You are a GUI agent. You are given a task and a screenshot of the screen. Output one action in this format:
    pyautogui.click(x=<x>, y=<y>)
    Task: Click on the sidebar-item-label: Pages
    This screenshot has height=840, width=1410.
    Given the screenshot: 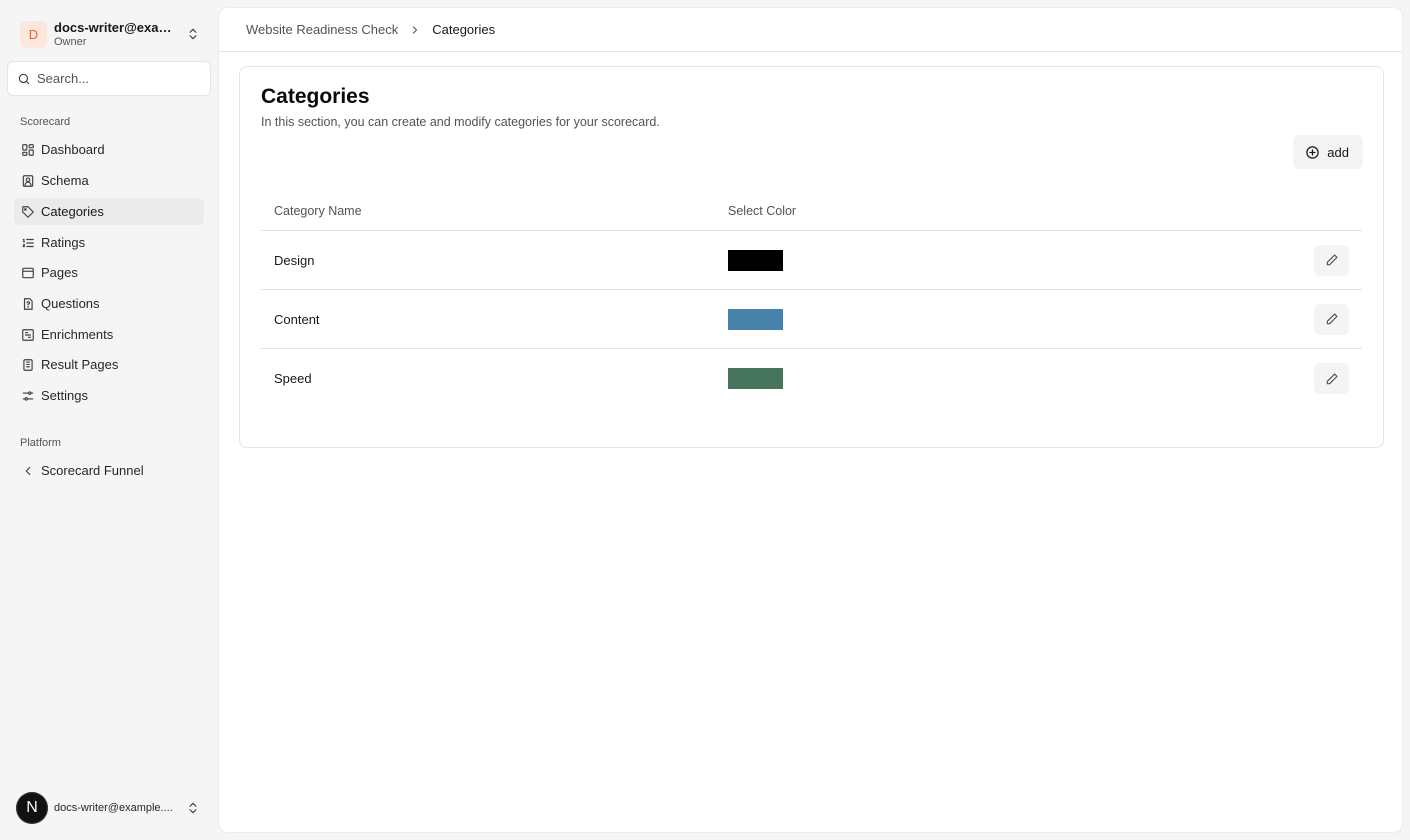 What is the action you would take?
    pyautogui.click(x=59, y=272)
    